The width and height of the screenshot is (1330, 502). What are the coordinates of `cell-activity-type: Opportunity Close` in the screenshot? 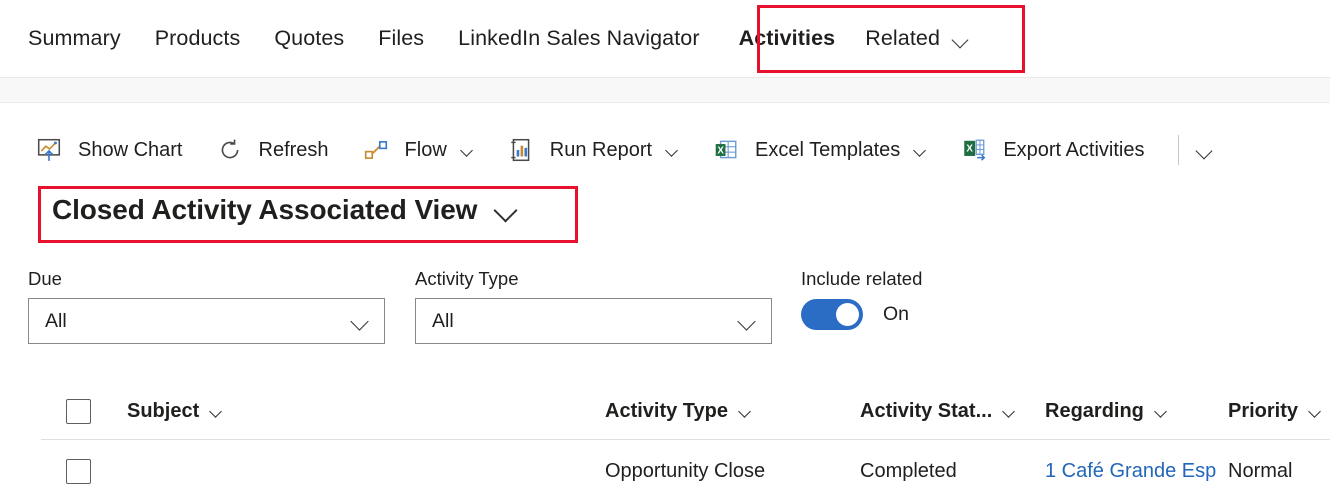 It's located at (732, 471).